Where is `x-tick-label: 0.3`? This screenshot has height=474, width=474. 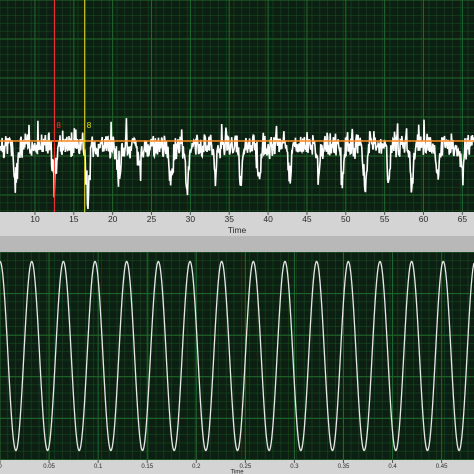 x-tick-label: 0.3 is located at coordinates (294, 467).